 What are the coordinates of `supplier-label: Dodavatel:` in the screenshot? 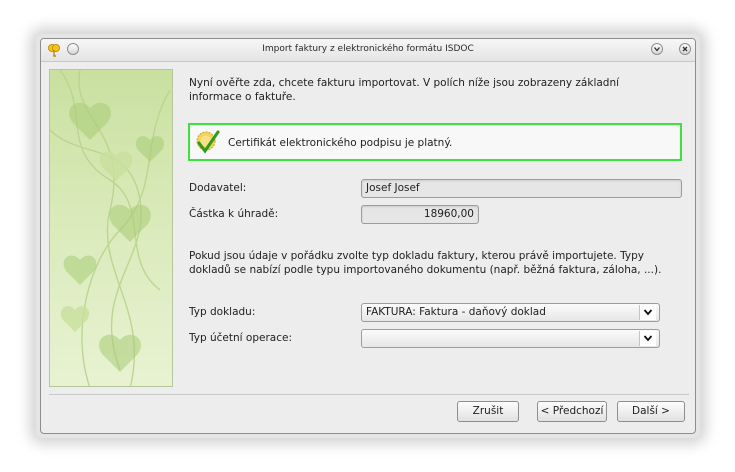 It's located at (218, 188).